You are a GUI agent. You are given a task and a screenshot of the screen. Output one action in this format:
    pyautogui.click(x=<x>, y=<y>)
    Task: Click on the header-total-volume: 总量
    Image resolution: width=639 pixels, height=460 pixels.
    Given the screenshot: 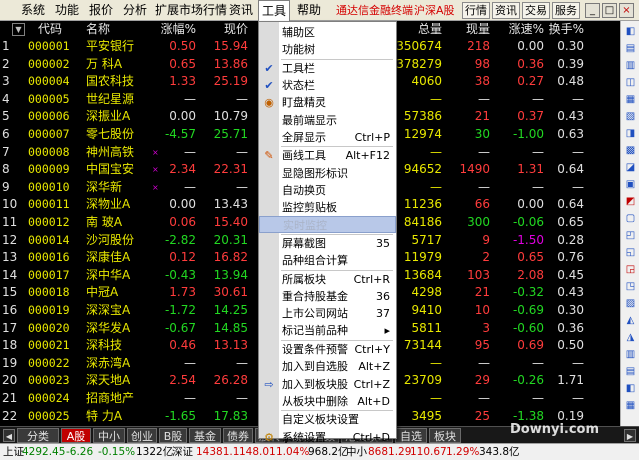 What is the action you would take?
    pyautogui.click(x=419, y=29)
    